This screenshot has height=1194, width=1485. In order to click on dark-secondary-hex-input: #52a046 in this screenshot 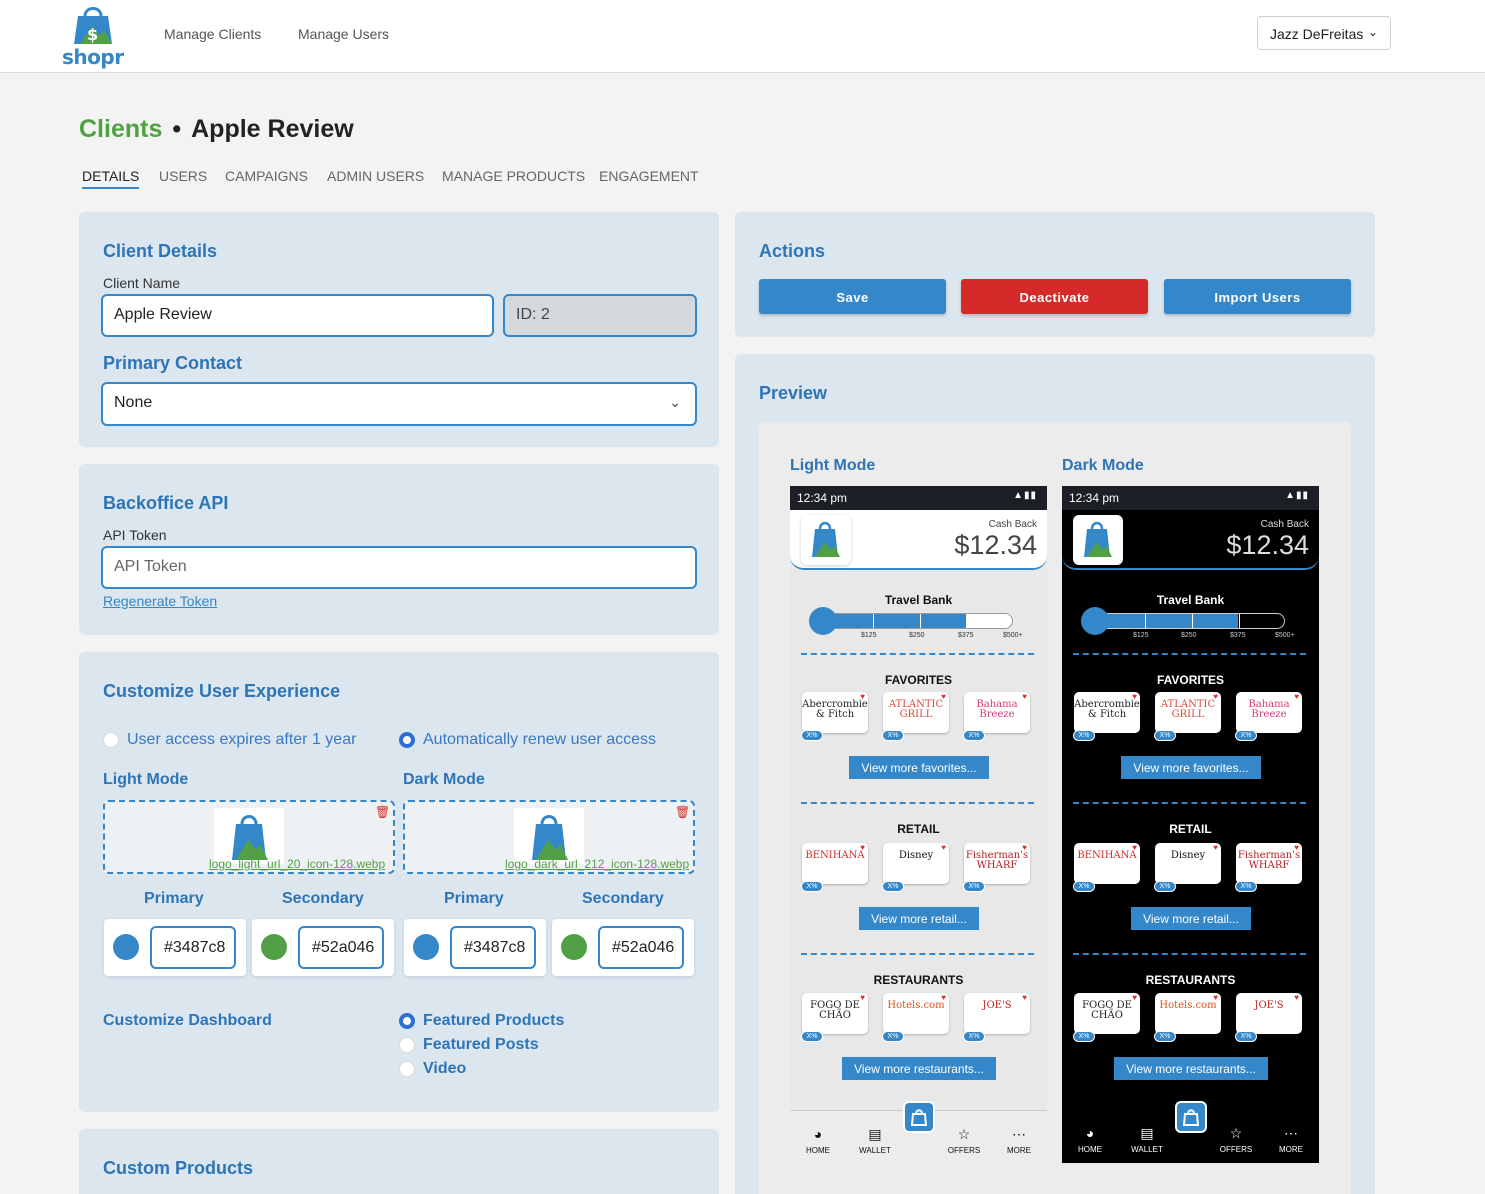, I will do `click(641, 947)`.